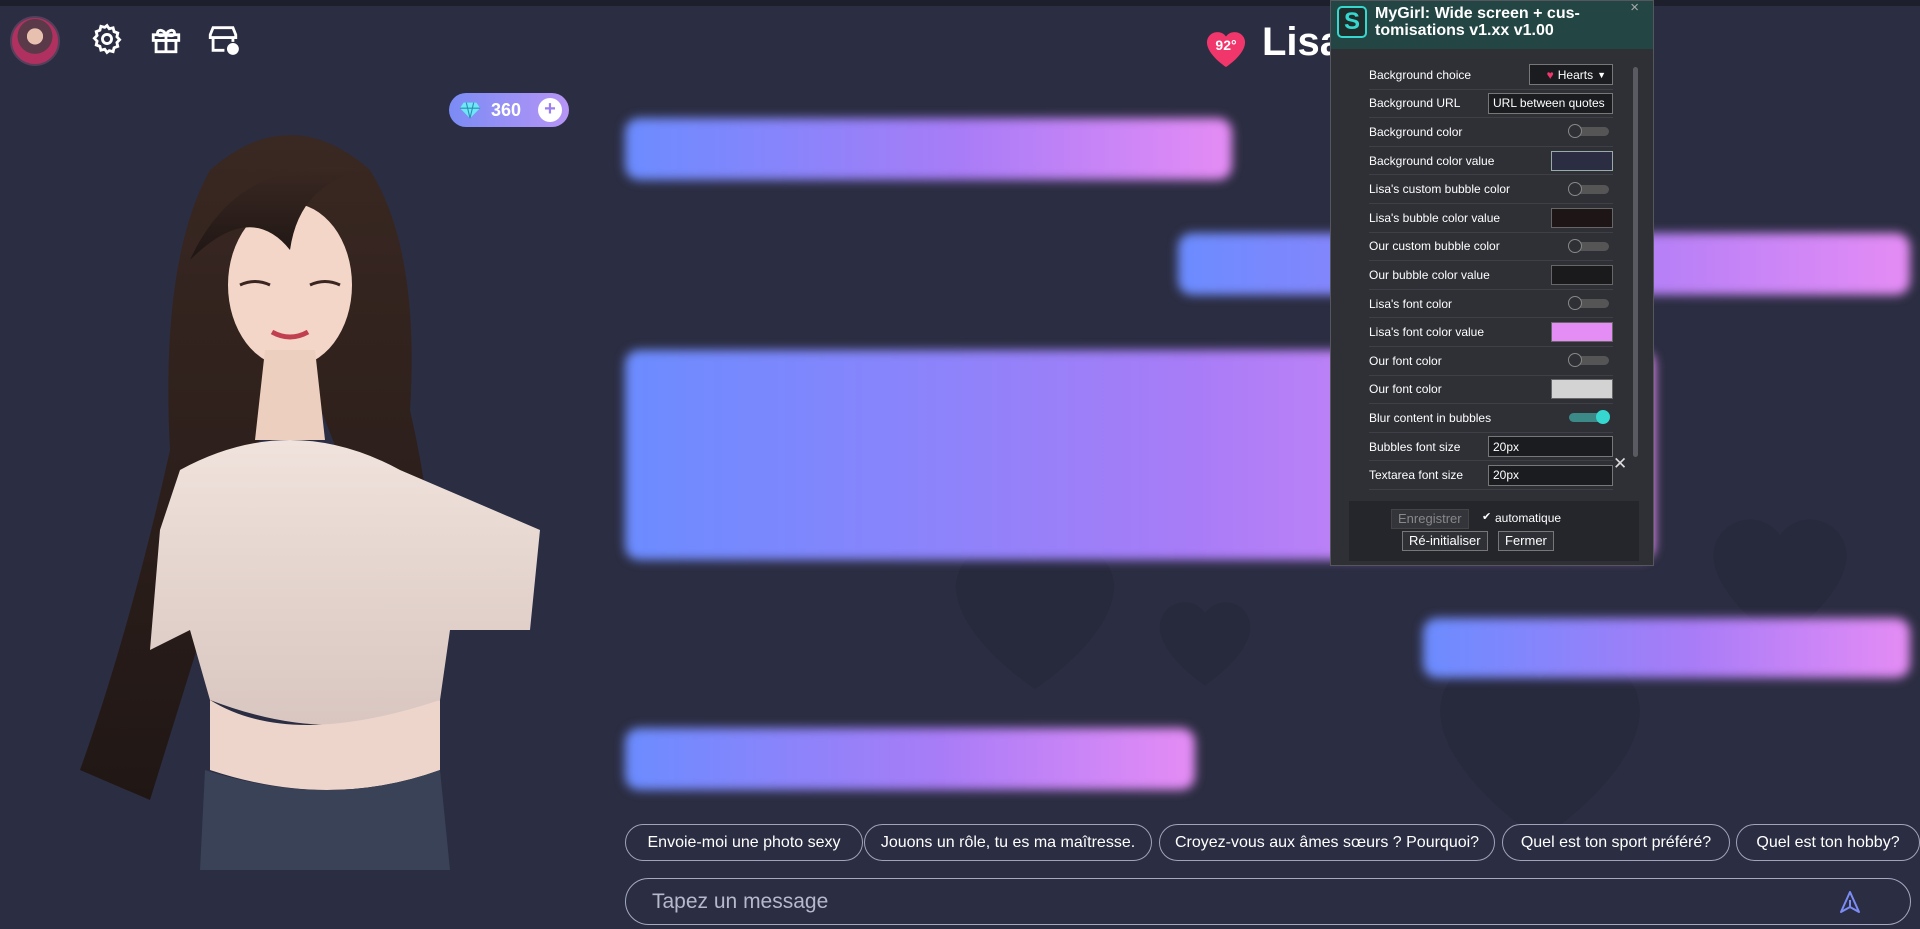 Image resolution: width=1920 pixels, height=929 pixels. What do you see at coordinates (1486, 516) in the screenshot?
I see `checkmark-icon: ✔` at bounding box center [1486, 516].